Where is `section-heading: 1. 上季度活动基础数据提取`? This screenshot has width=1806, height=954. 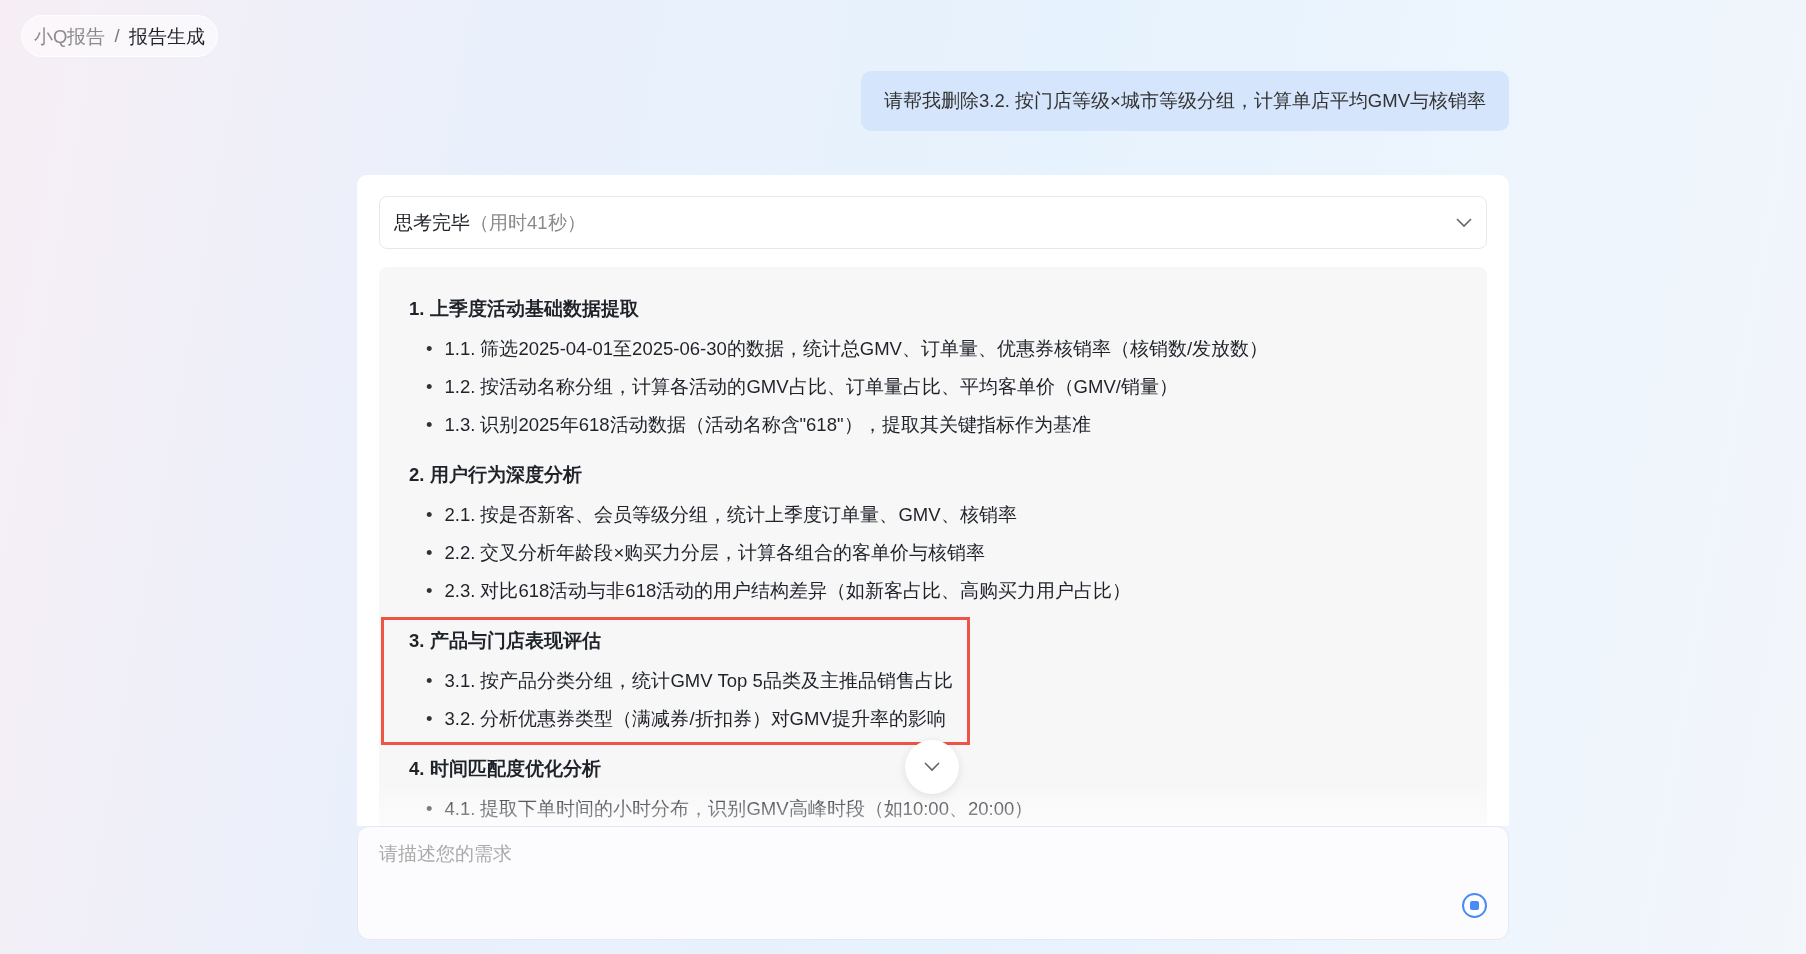
section-heading: 1. 上季度活动基础数据提取 is located at coordinates (524, 309).